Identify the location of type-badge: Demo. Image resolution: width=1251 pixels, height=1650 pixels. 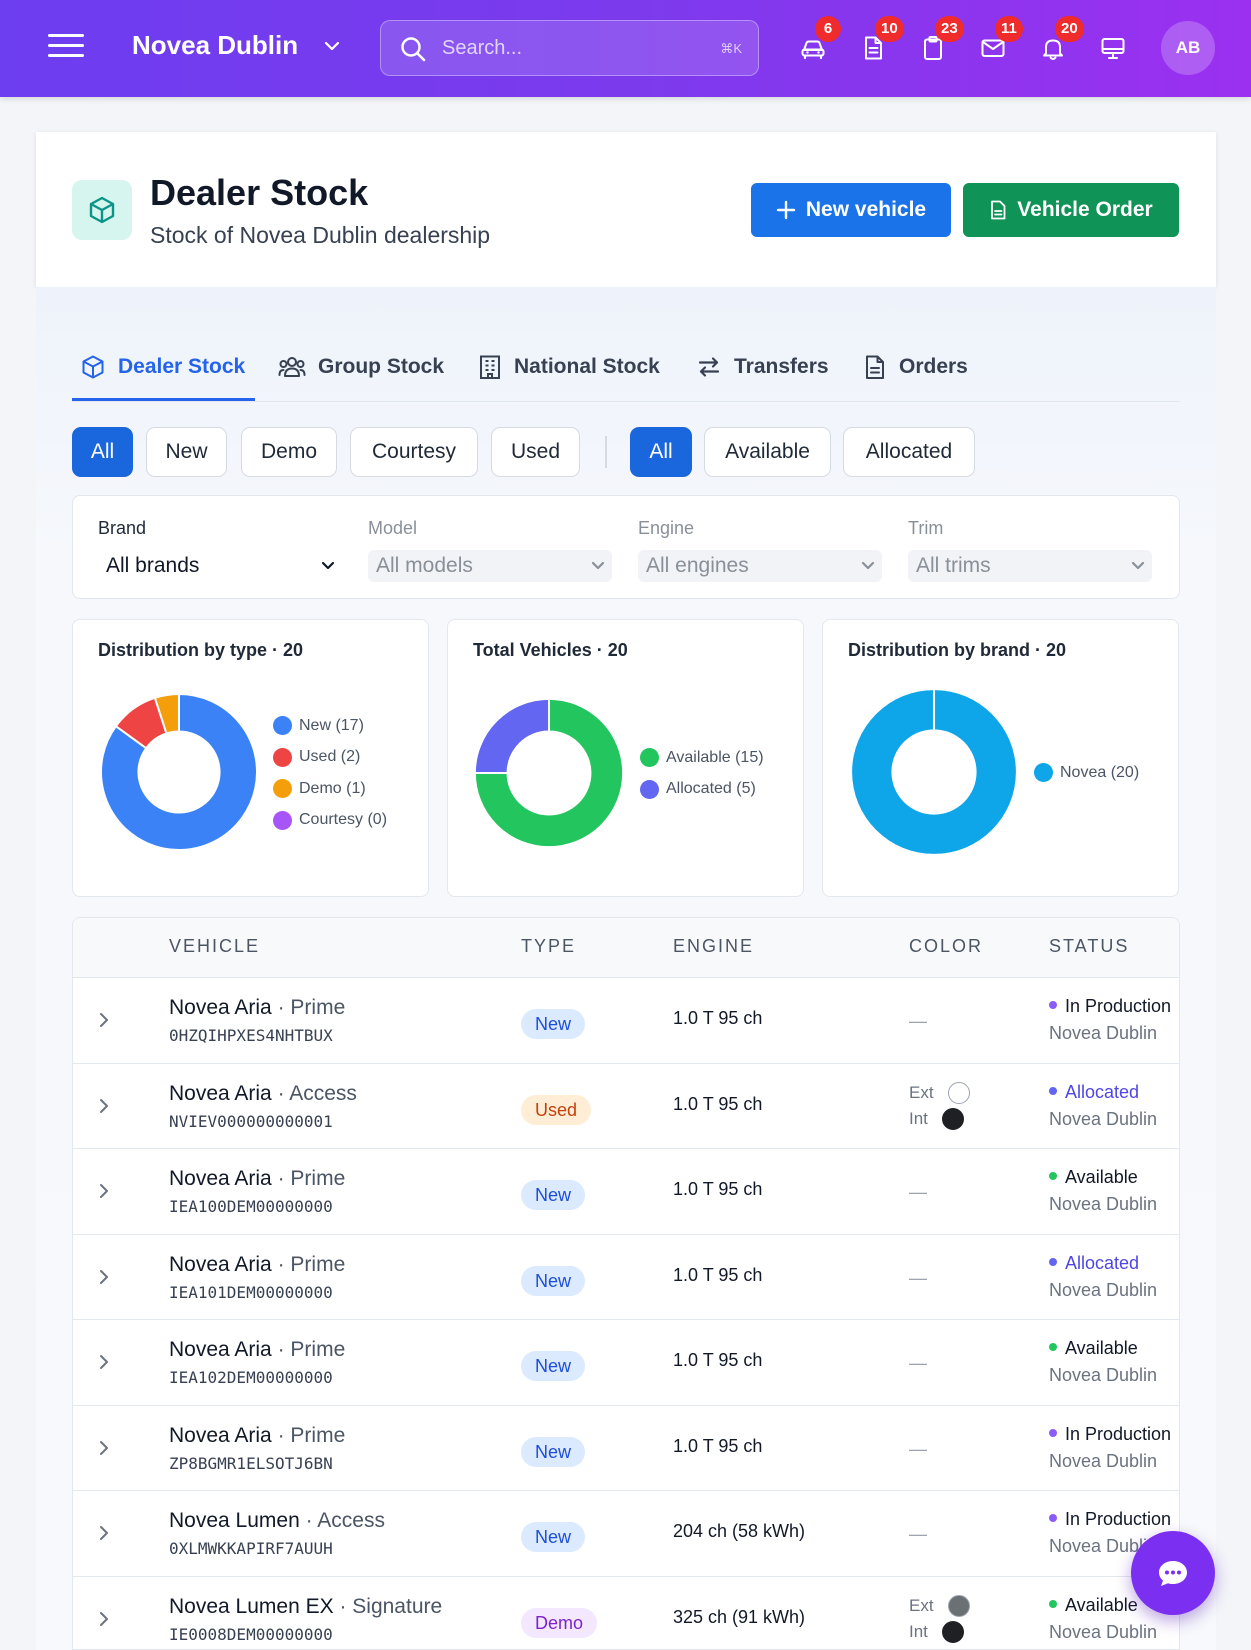
(559, 1622).